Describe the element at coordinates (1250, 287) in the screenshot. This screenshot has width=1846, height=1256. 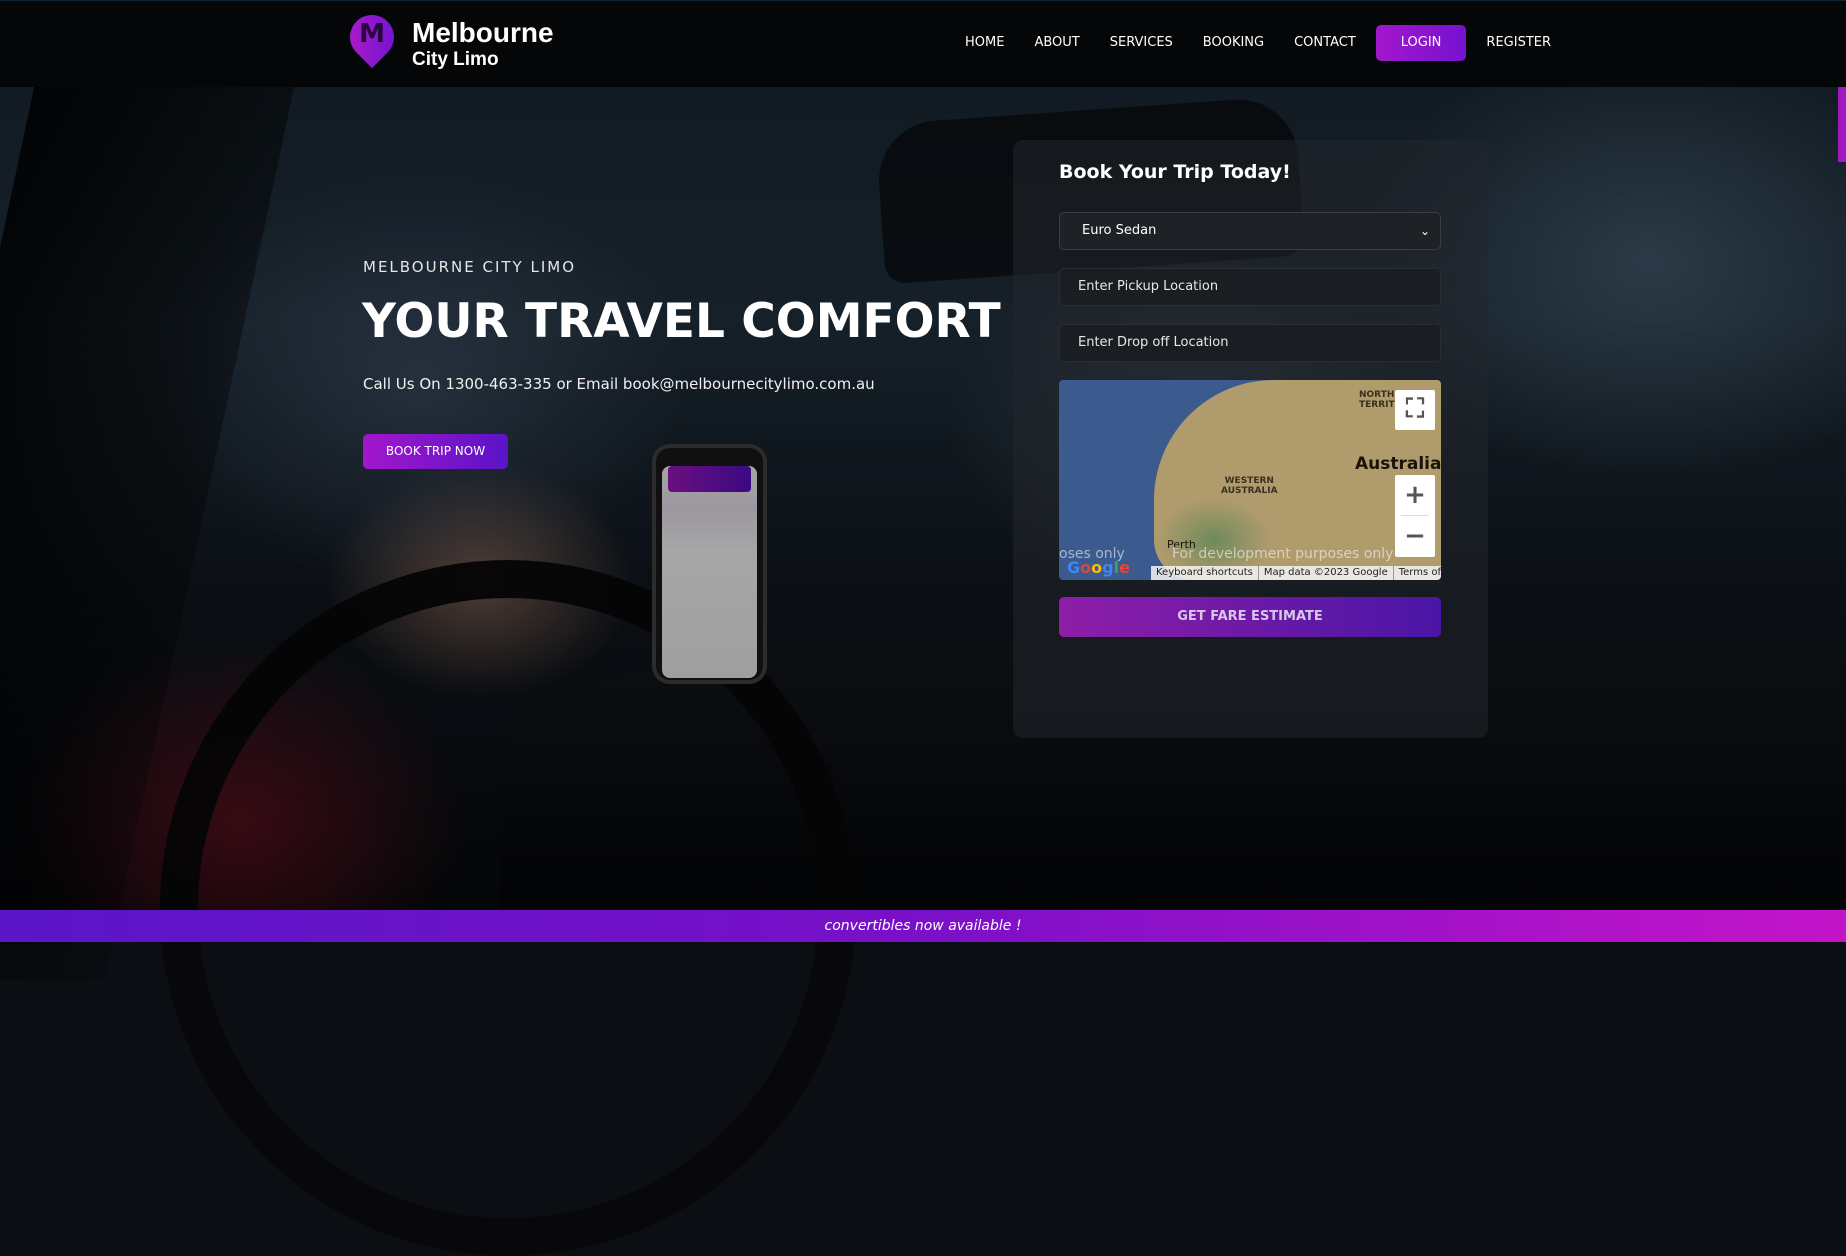
I see `pickup-input: Enter Pickup Location` at that location.